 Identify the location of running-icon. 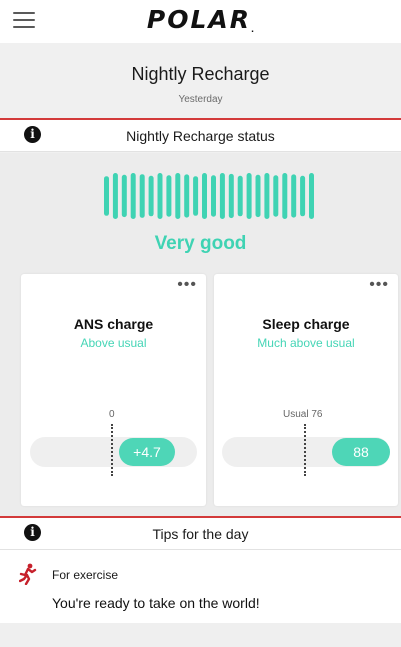
(28, 574).